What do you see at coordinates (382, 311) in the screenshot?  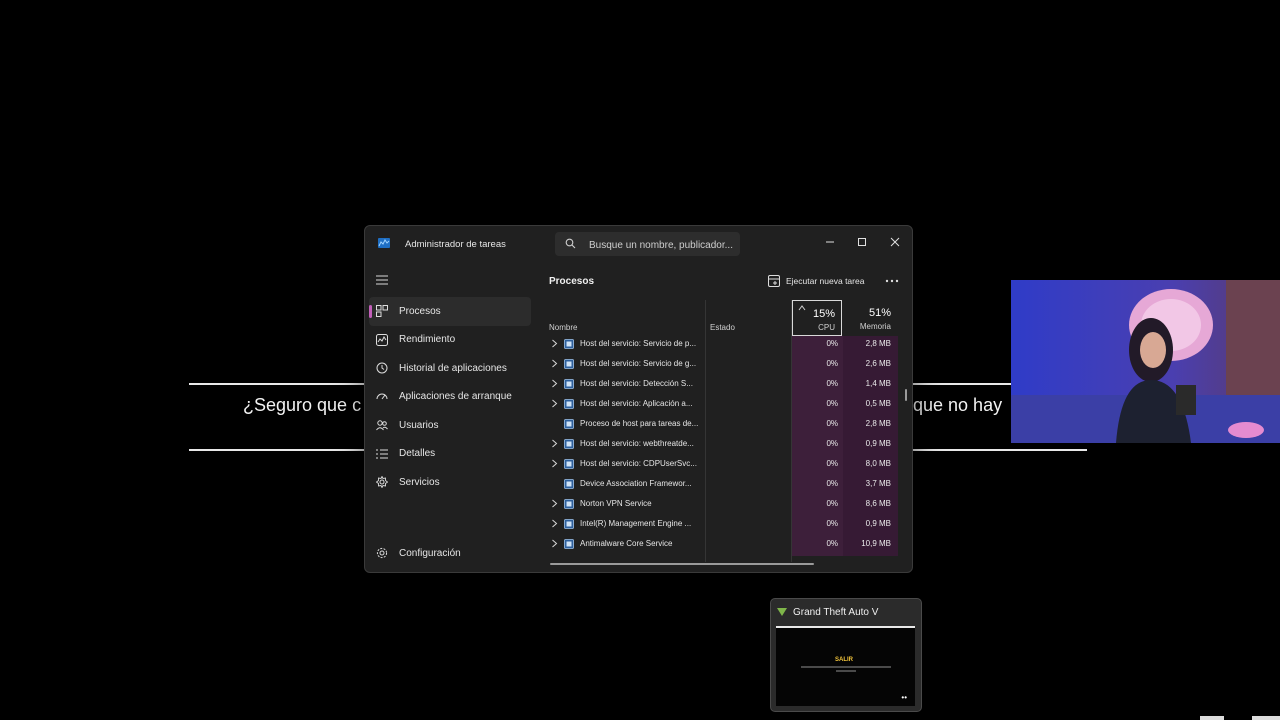 I see `processes-icon` at bounding box center [382, 311].